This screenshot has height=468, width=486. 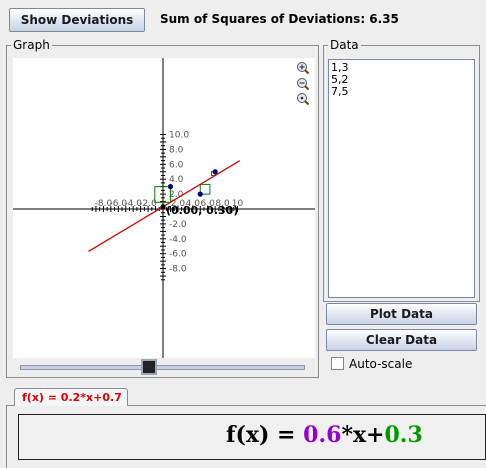 I want to click on zoom-in-icon, so click(x=303, y=68).